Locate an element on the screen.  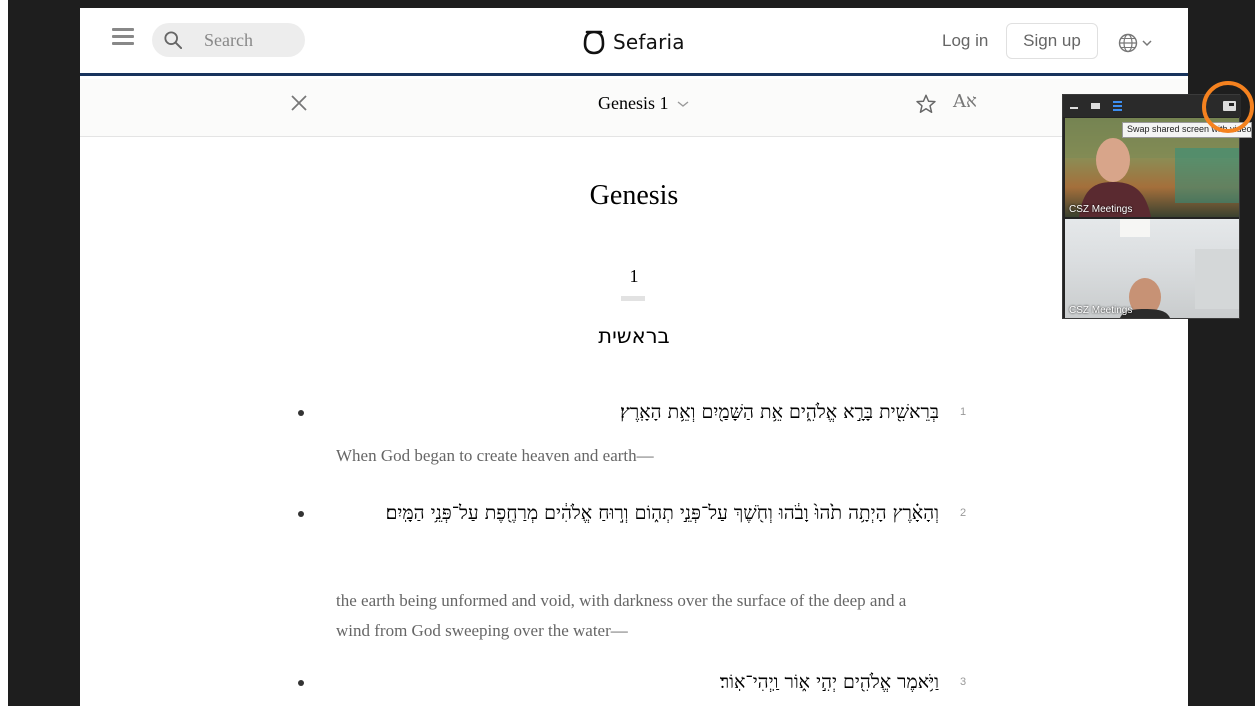
search-placeholder: Search is located at coordinates (228, 40).